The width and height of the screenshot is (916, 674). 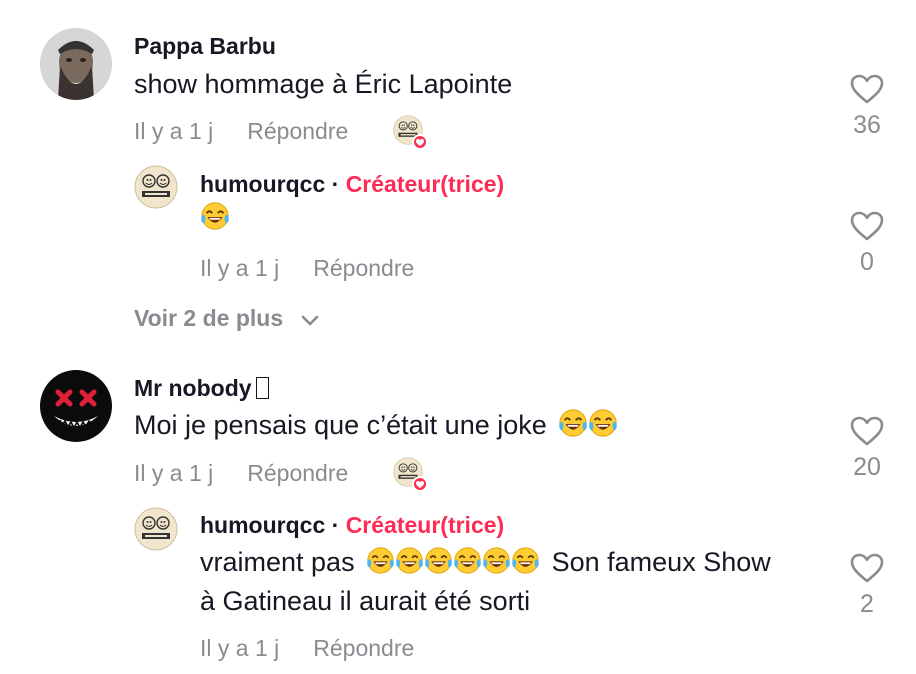 What do you see at coordinates (867, 243) in the screenshot?
I see `like-button: 0` at bounding box center [867, 243].